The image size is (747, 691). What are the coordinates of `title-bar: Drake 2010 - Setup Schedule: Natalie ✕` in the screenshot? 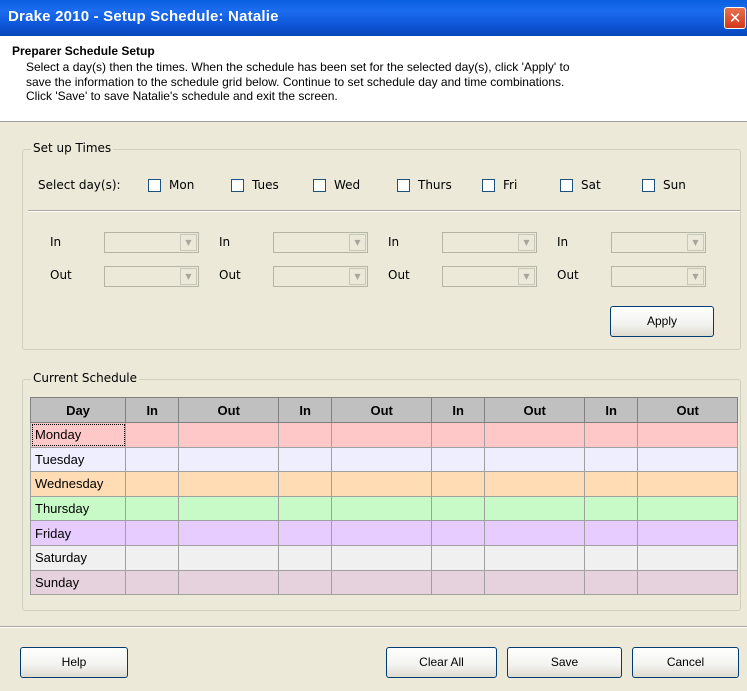 It's located at (373, 18).